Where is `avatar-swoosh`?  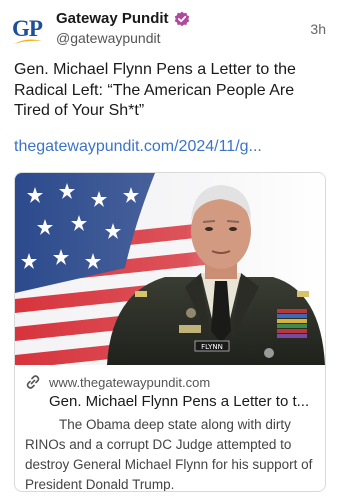
avatar-swoosh is located at coordinates (28, 41).